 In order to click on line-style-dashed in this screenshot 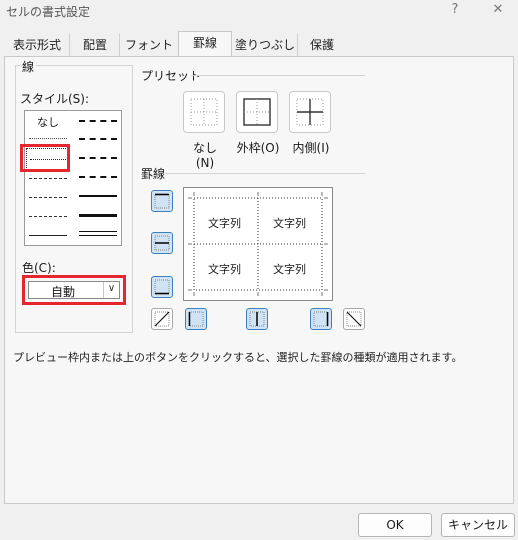, I will do `click(48, 216)`.